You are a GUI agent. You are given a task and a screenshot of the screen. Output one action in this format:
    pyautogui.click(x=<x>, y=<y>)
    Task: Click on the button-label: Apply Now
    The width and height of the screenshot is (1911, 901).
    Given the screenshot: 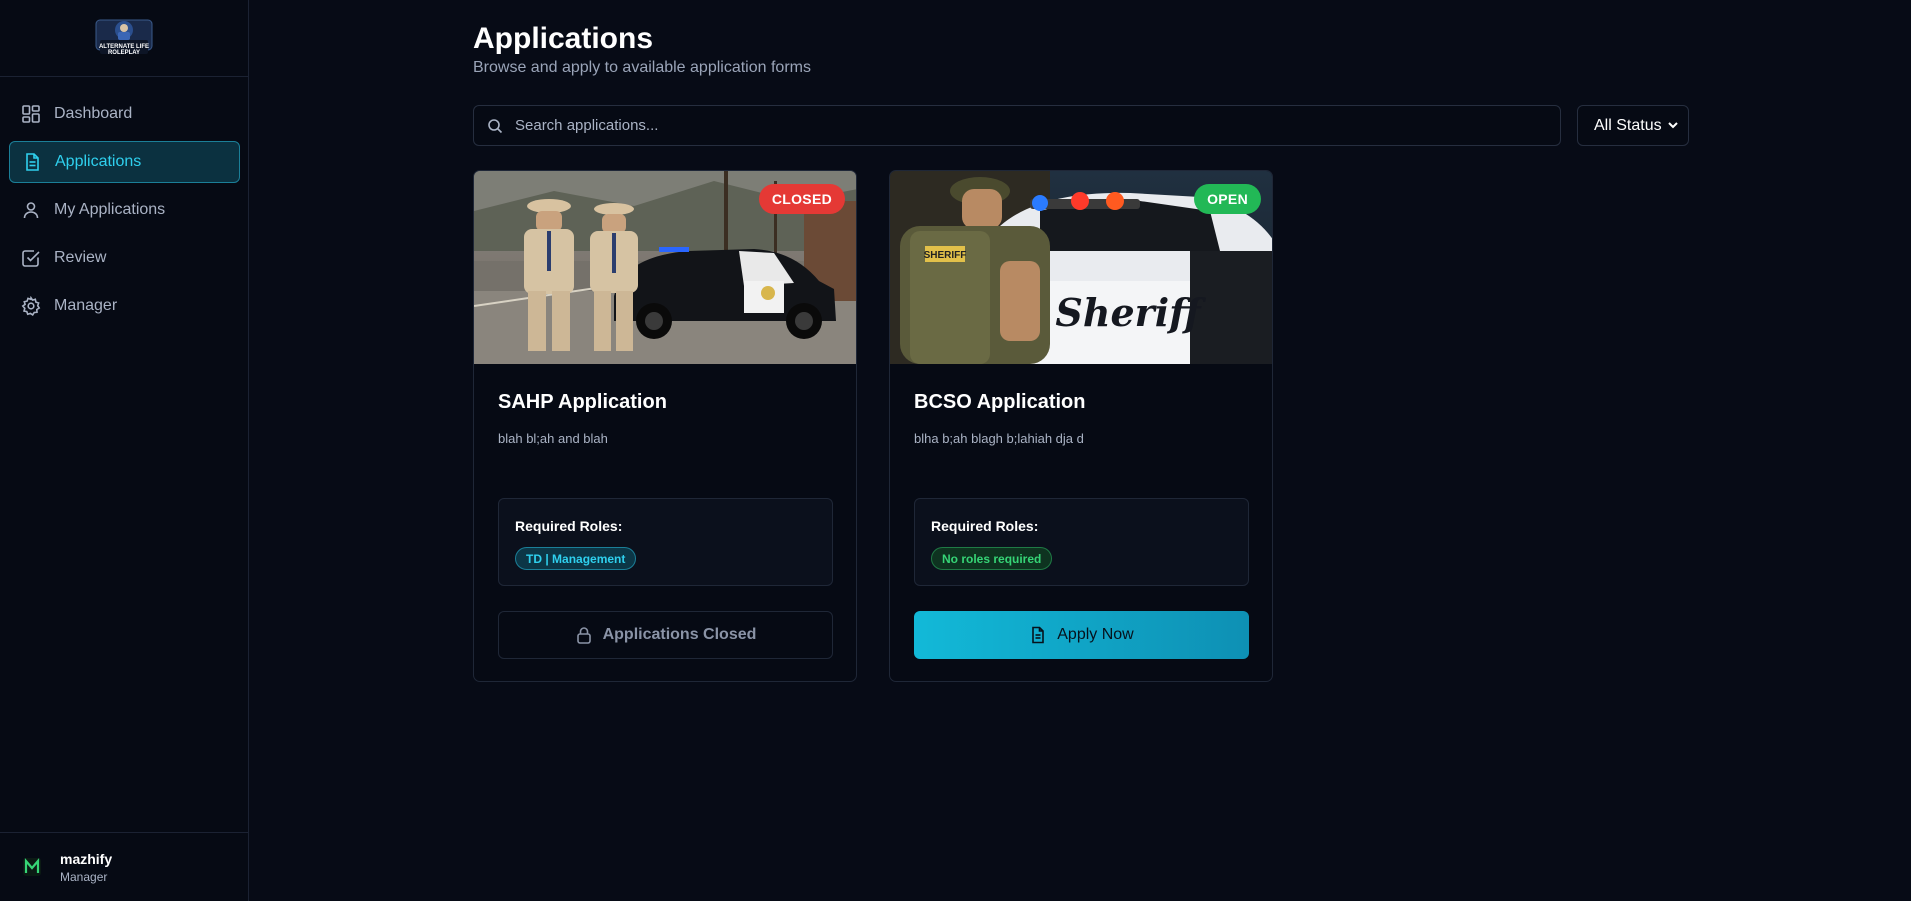 What is the action you would take?
    pyautogui.click(x=1095, y=634)
    